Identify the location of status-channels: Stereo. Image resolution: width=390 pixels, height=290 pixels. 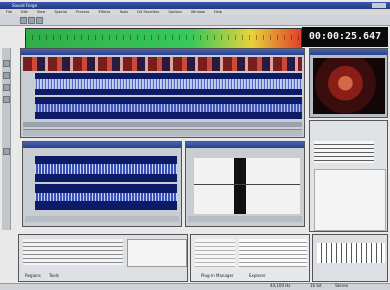
(342, 285).